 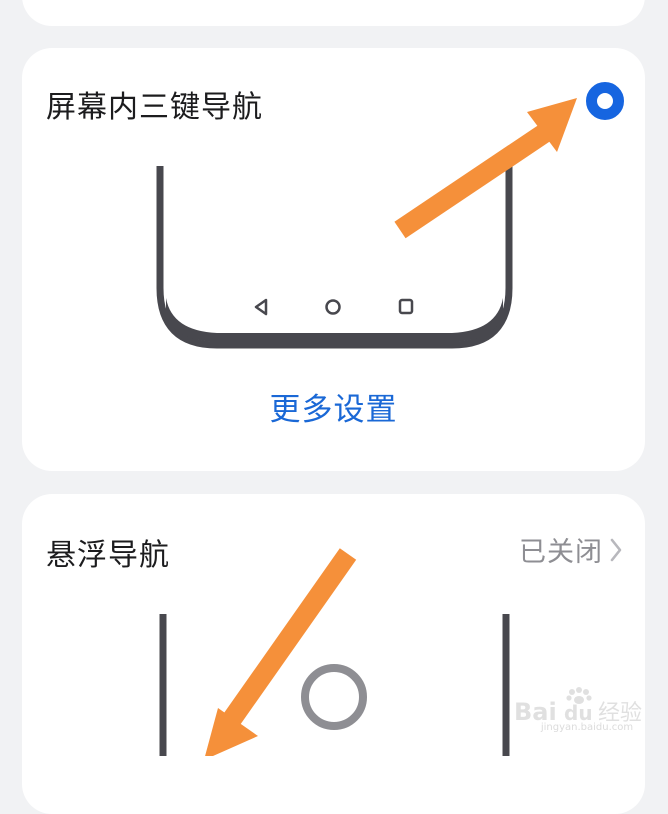 What do you see at coordinates (406, 306) in the screenshot?
I see `square-recent-icon` at bounding box center [406, 306].